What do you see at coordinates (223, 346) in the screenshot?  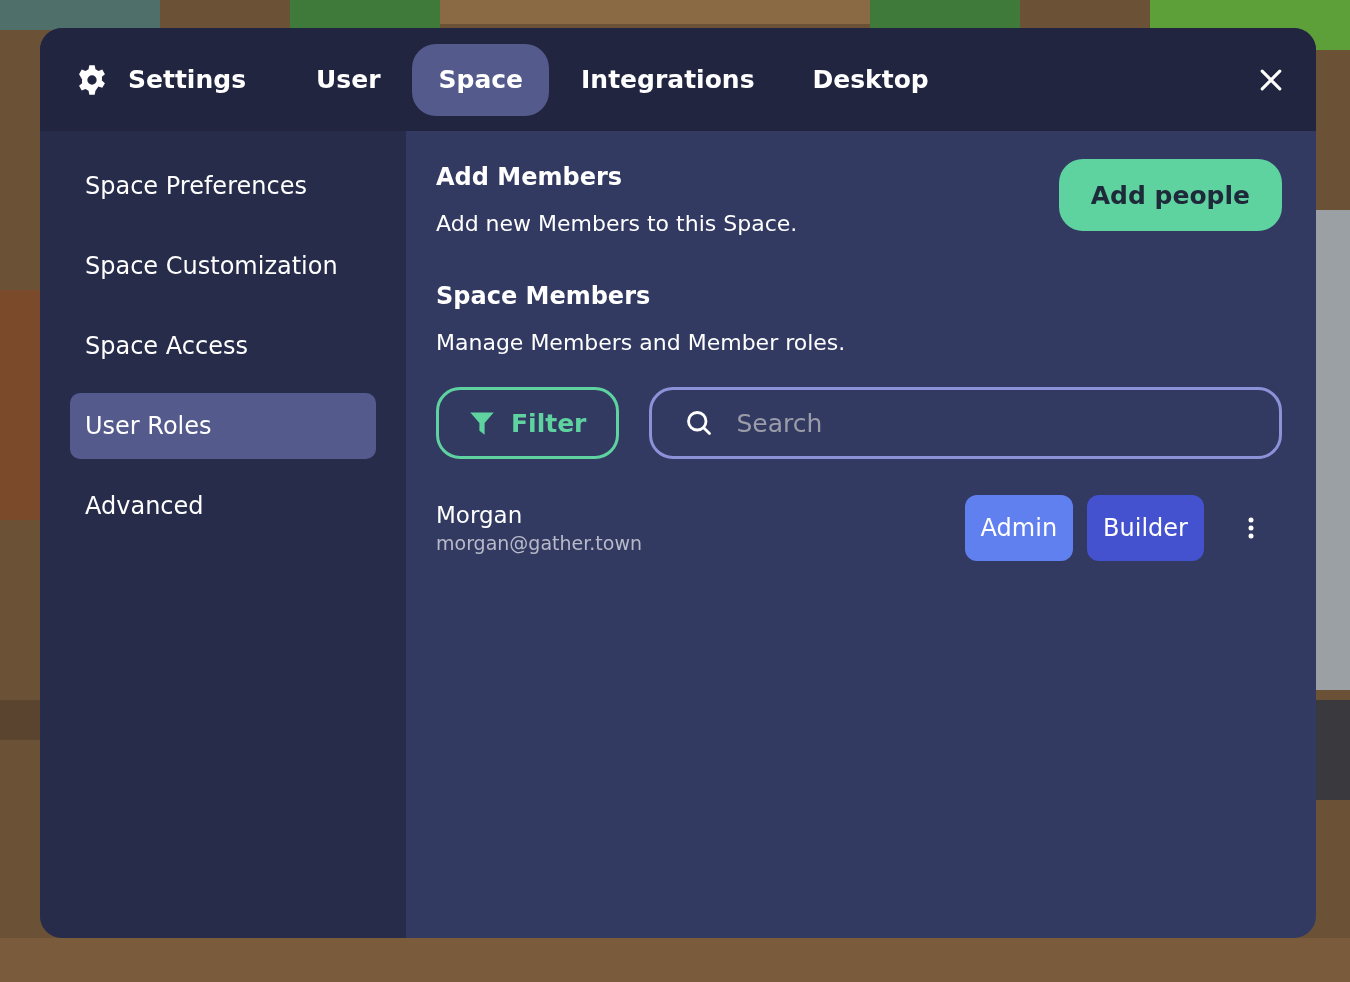 I see `sidebar-item: Space Access` at bounding box center [223, 346].